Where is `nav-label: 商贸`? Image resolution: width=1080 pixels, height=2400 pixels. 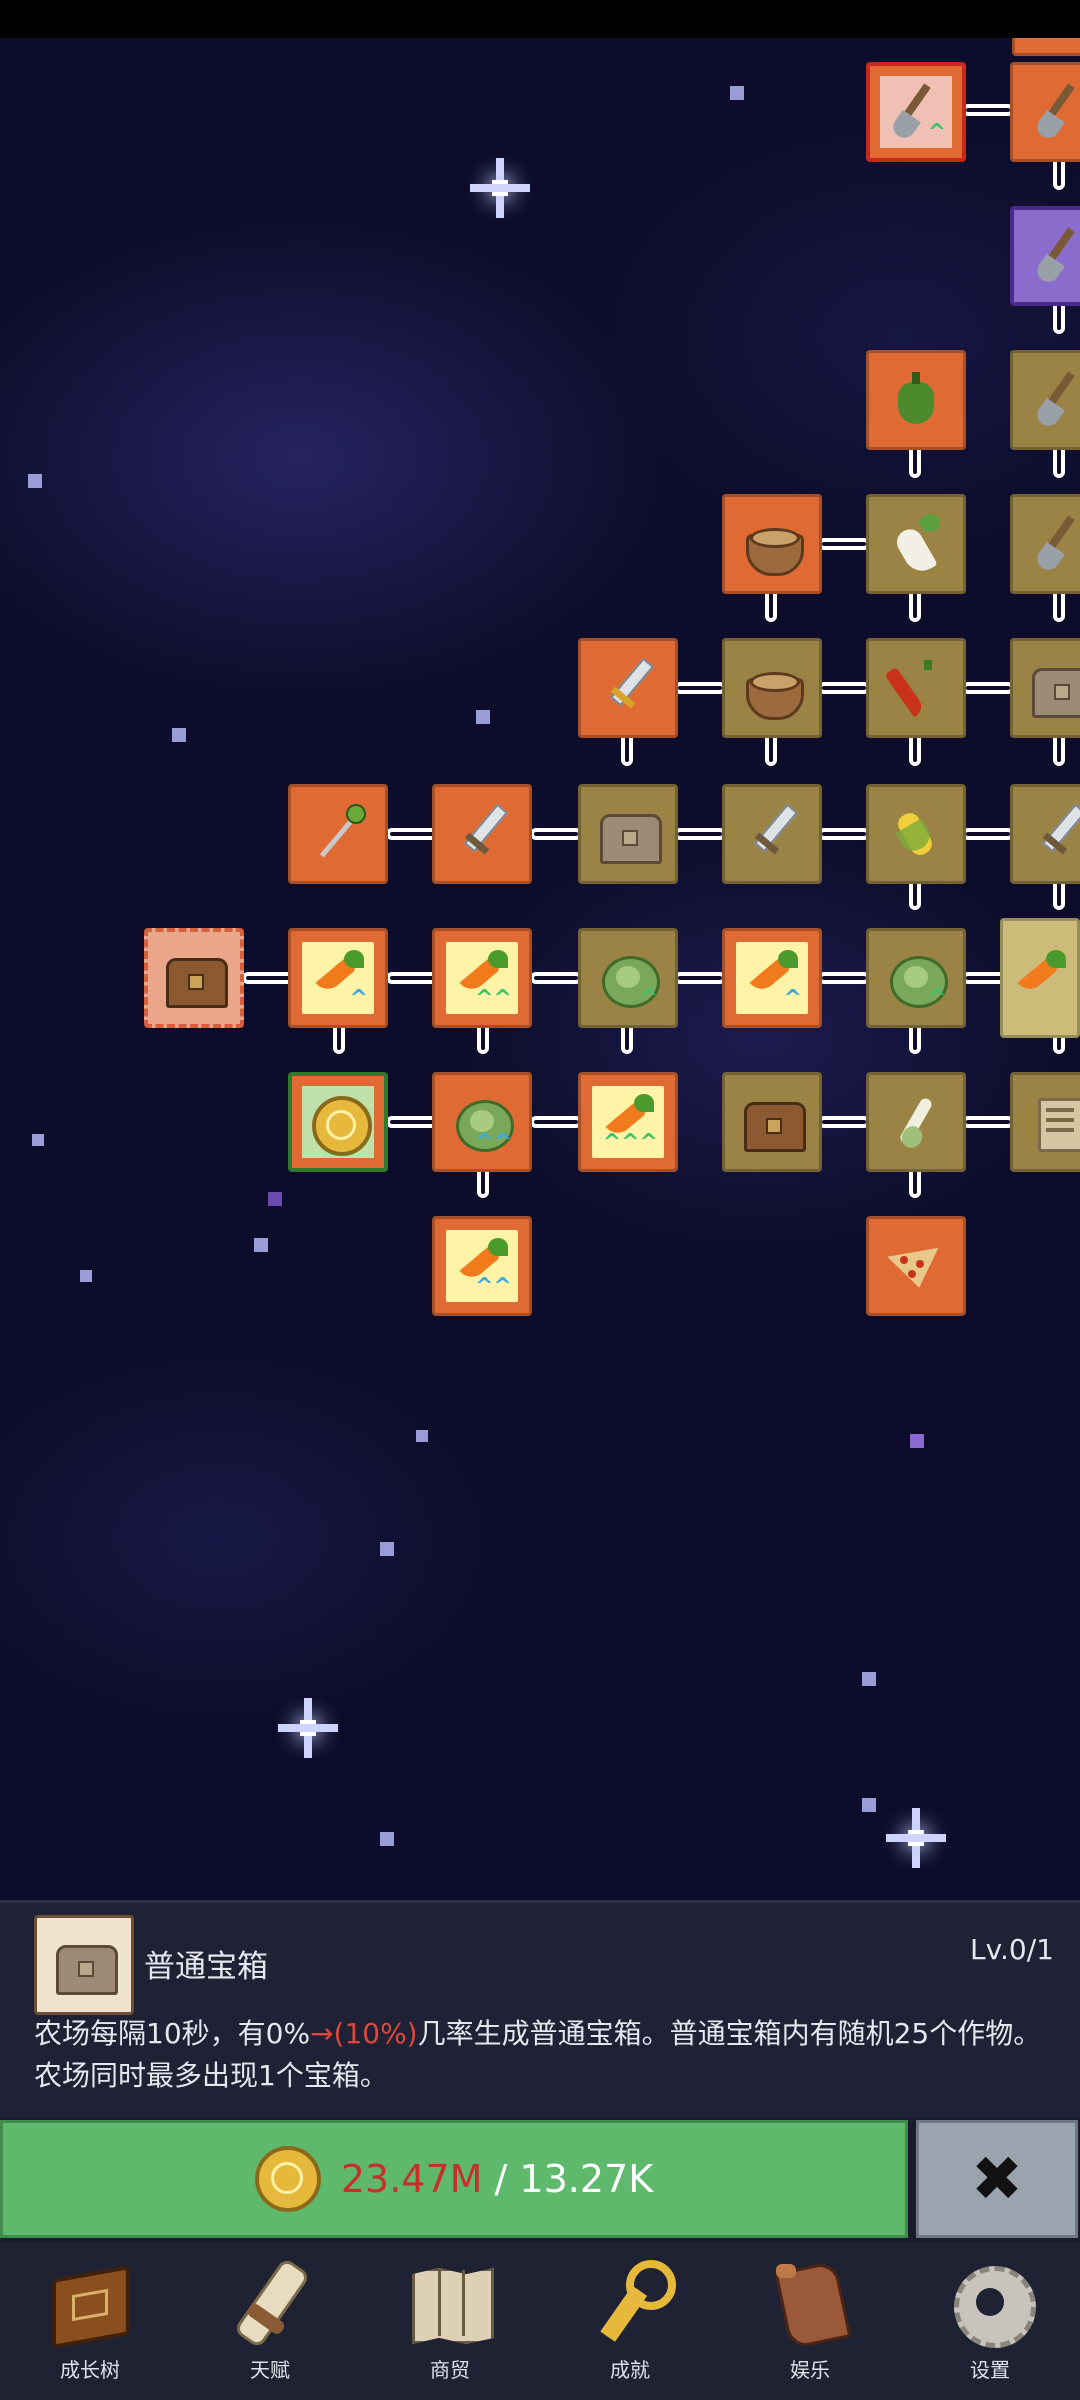
nav-label: 商贸 is located at coordinates (450, 2370).